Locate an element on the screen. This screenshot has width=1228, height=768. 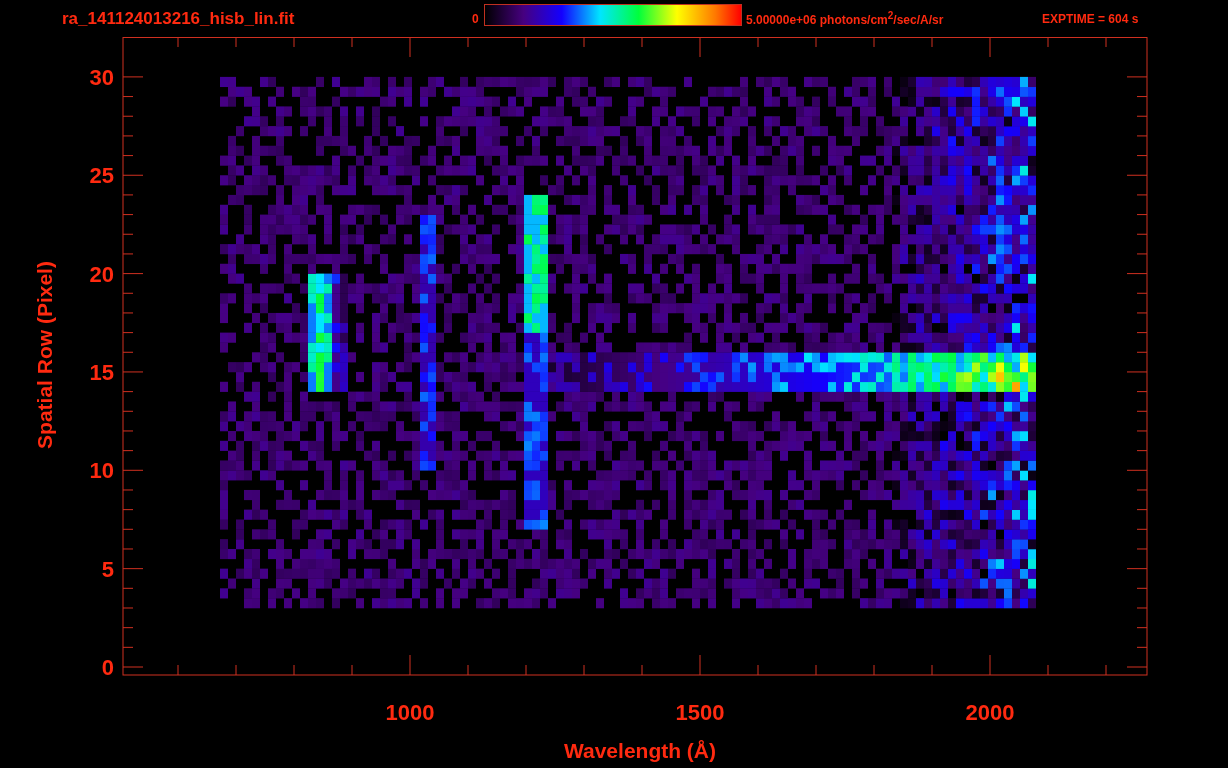
x-tick-label: 1500 is located at coordinates (700, 712).